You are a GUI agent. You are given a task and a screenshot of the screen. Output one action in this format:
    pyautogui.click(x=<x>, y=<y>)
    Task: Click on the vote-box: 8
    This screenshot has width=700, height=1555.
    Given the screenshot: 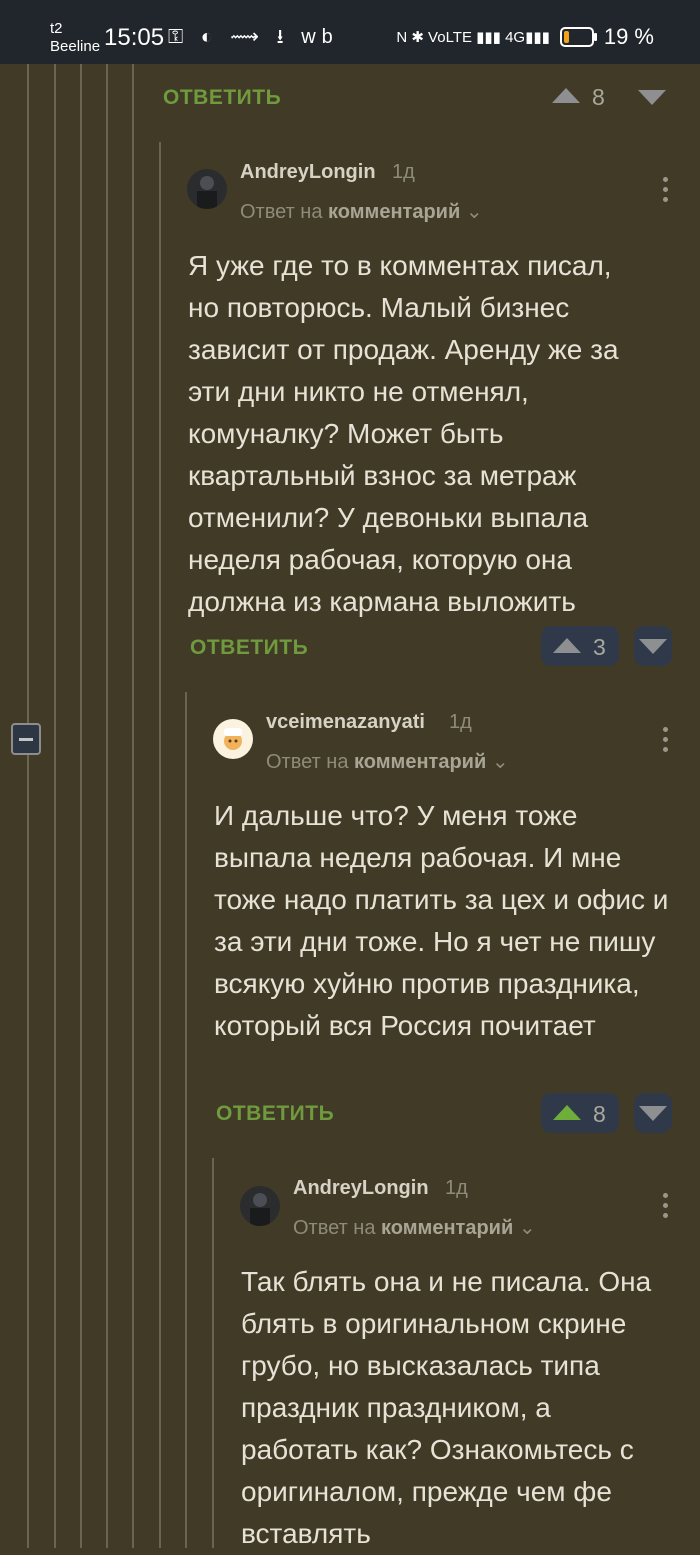 What is the action you would take?
    pyautogui.click(x=580, y=1113)
    